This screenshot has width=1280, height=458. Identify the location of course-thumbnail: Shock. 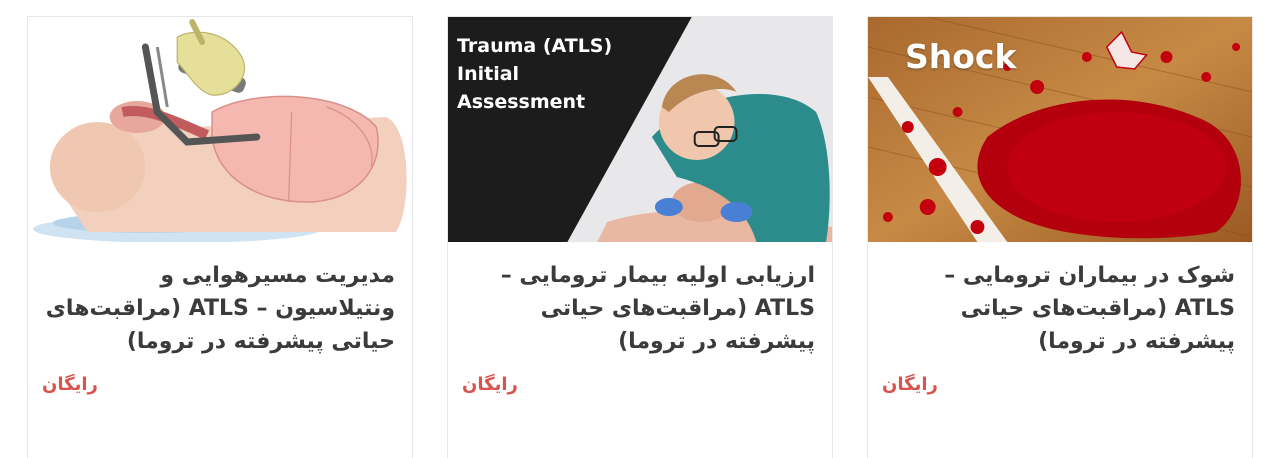
(1060, 129).